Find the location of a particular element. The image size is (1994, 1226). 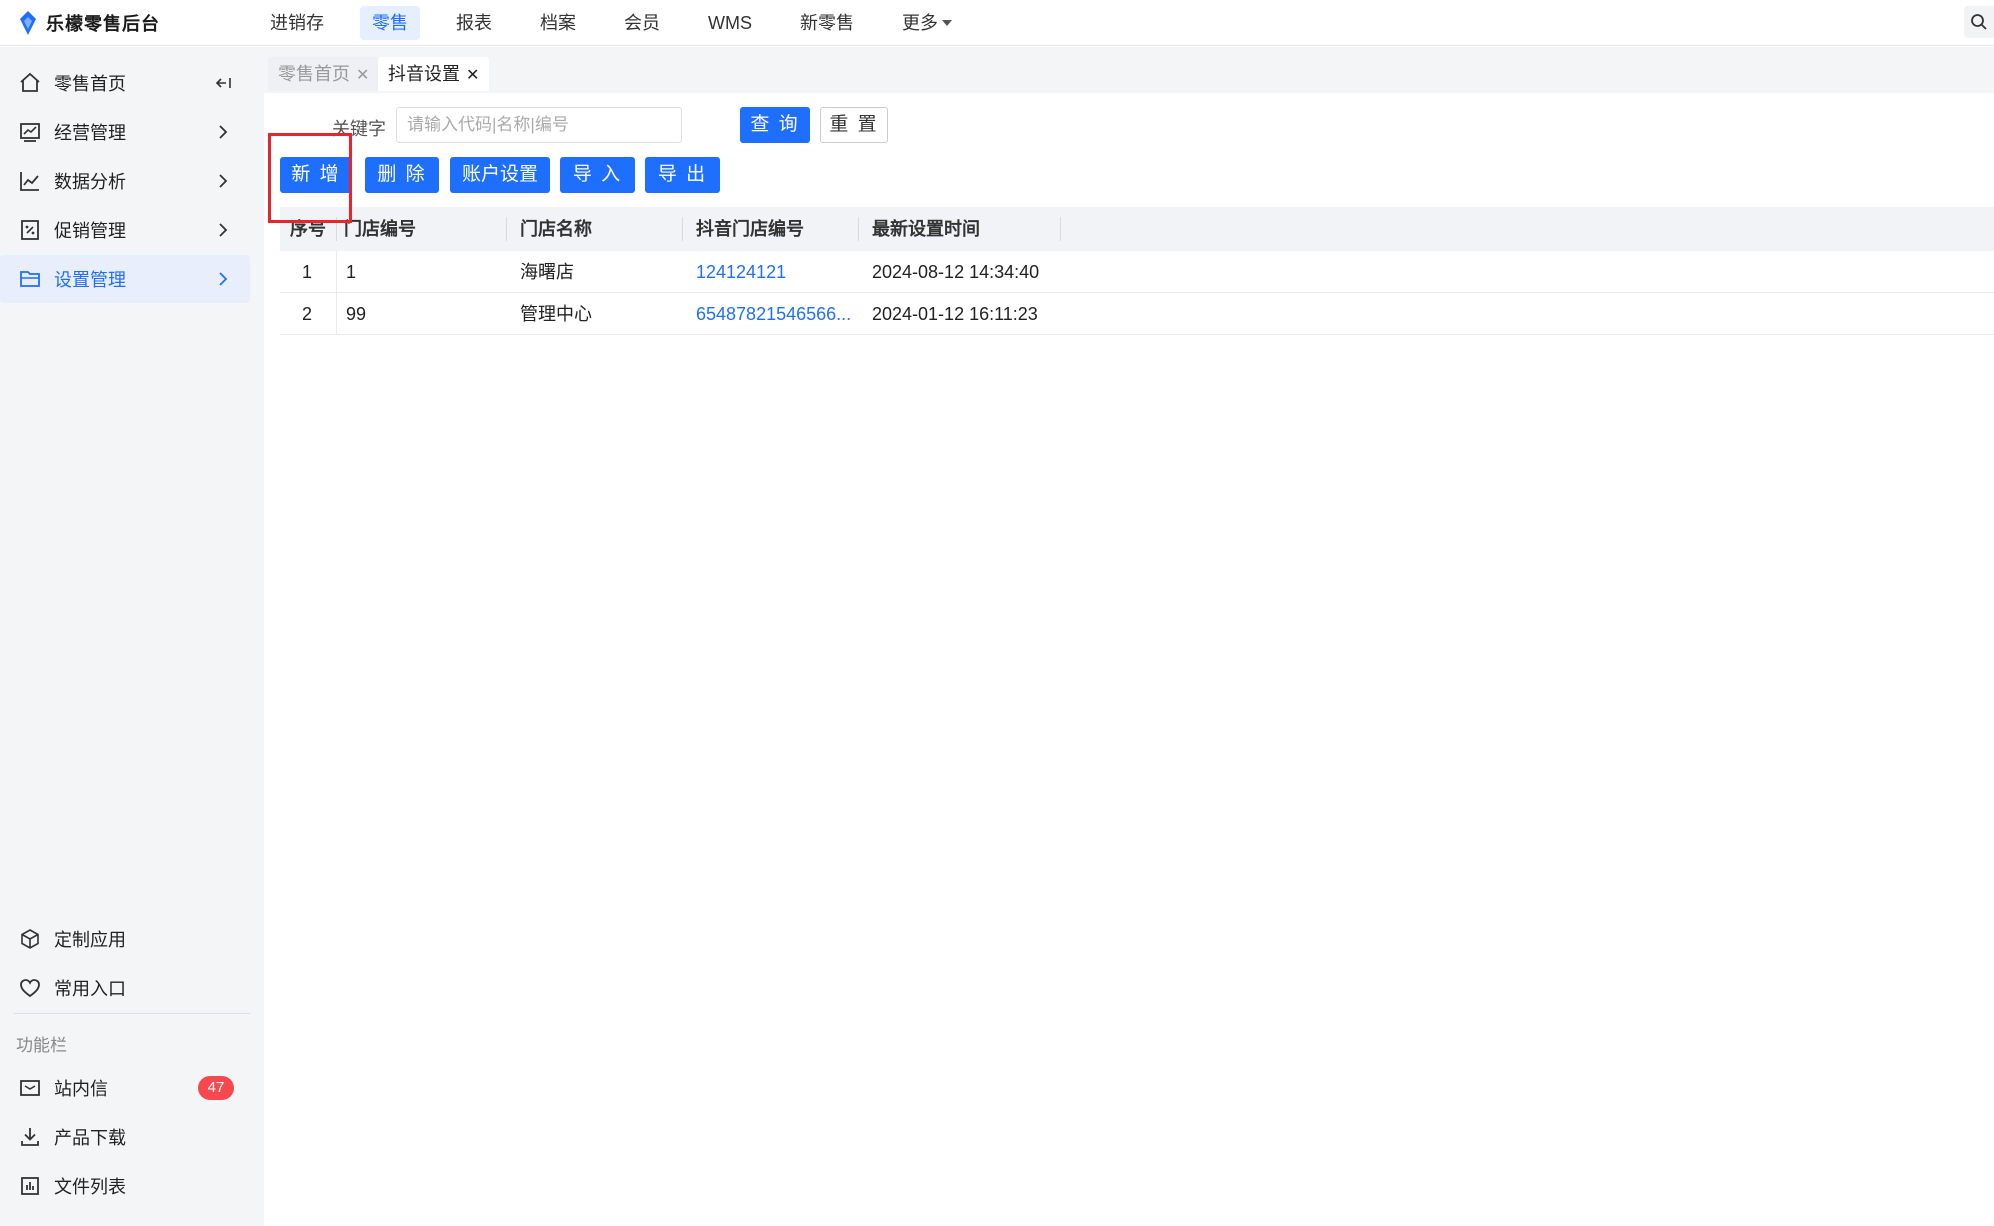

nav-item-new-retail: 新零售 is located at coordinates (827, 23).